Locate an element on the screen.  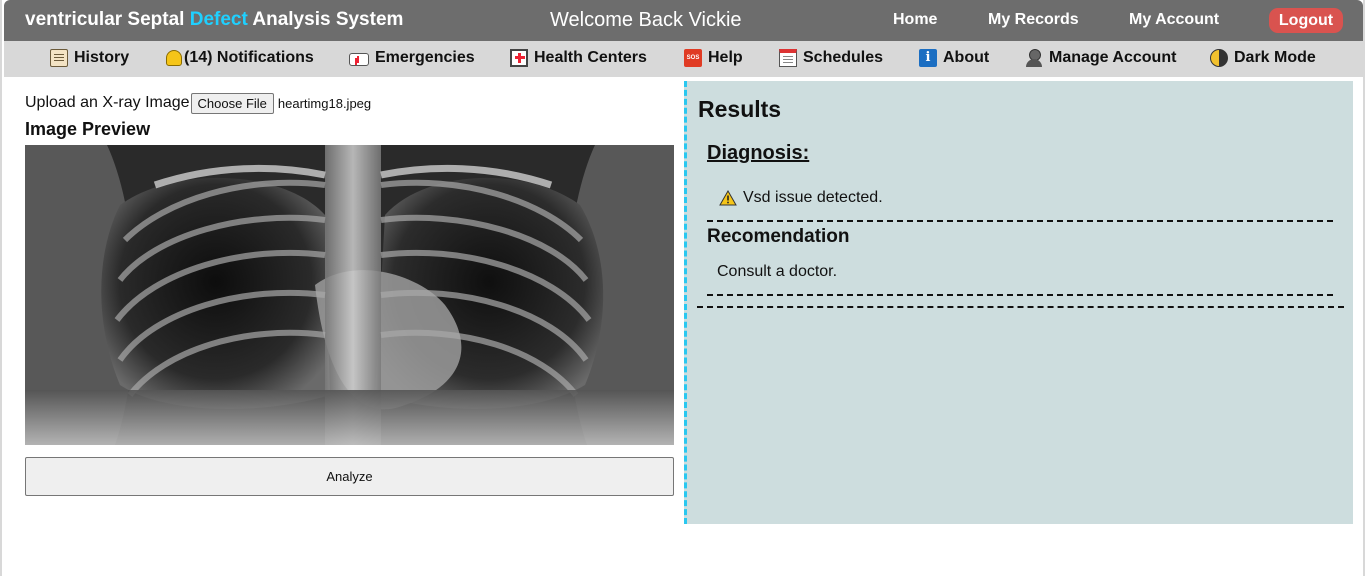
hospital-icon is located at coordinates (519, 58).